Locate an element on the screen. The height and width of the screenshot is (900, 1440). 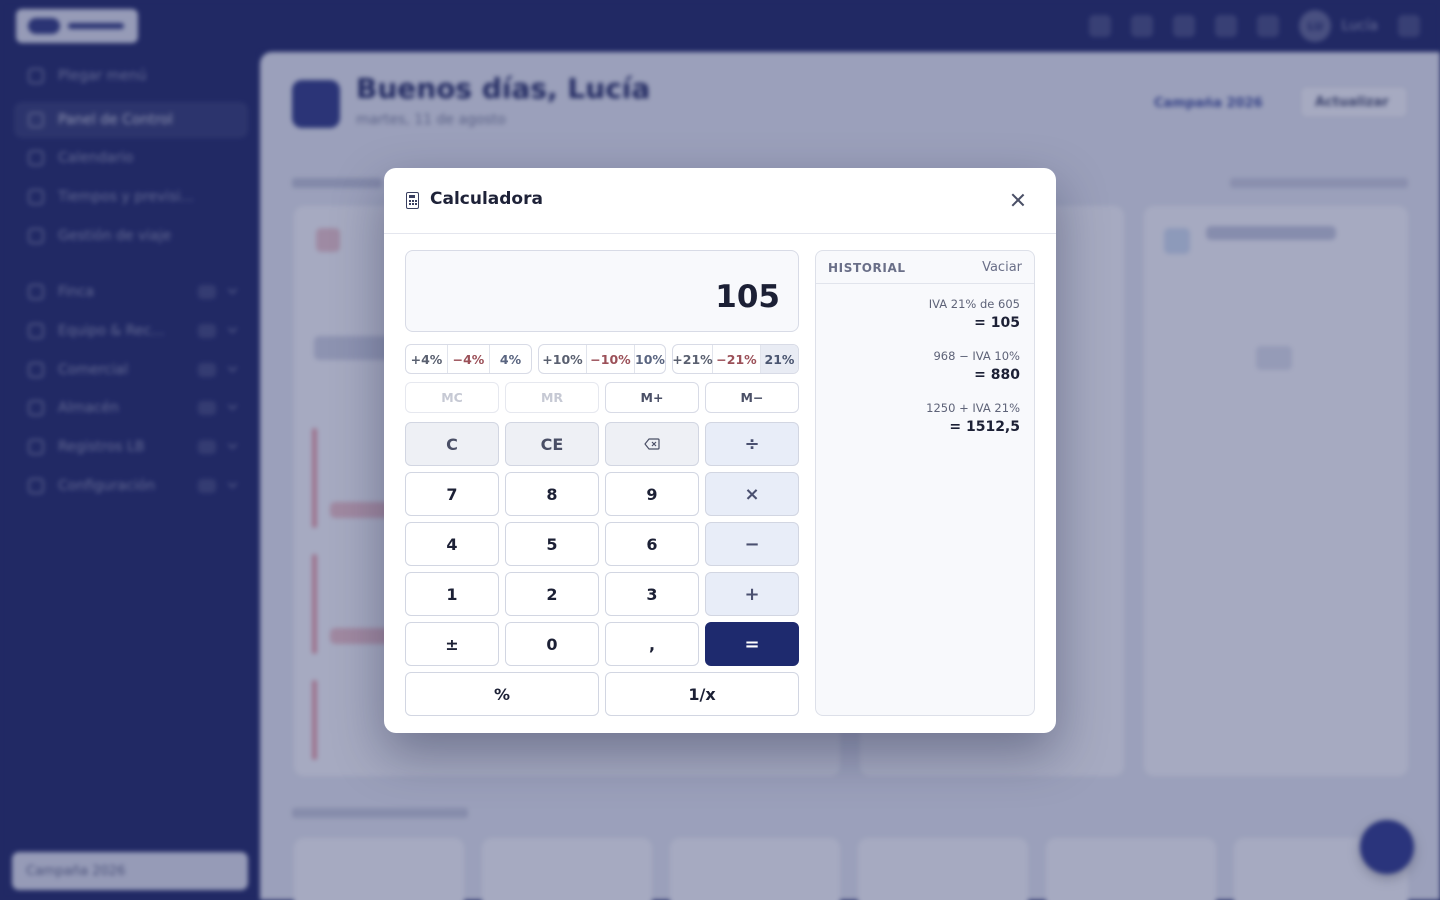
rate-4-percent-button: 4% is located at coordinates (510, 359).